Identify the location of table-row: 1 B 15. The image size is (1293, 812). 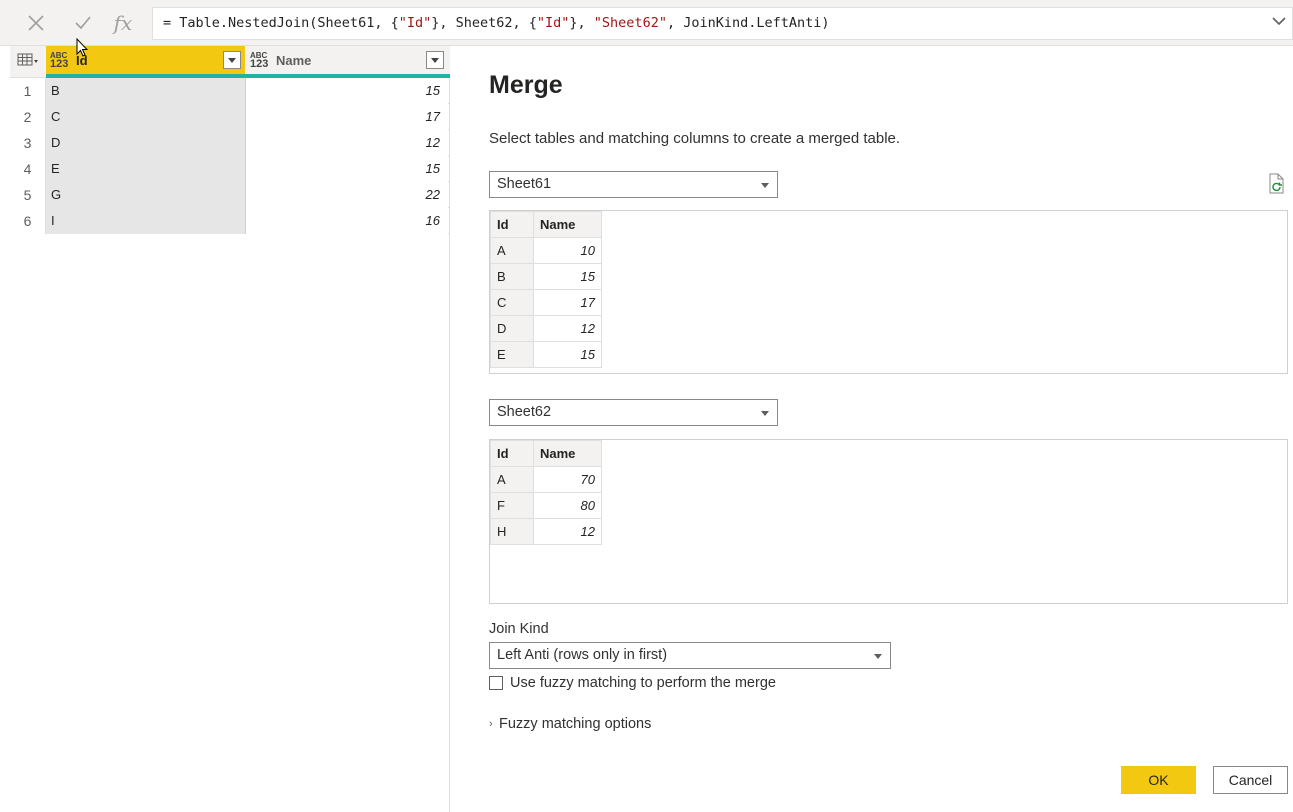
(230, 91).